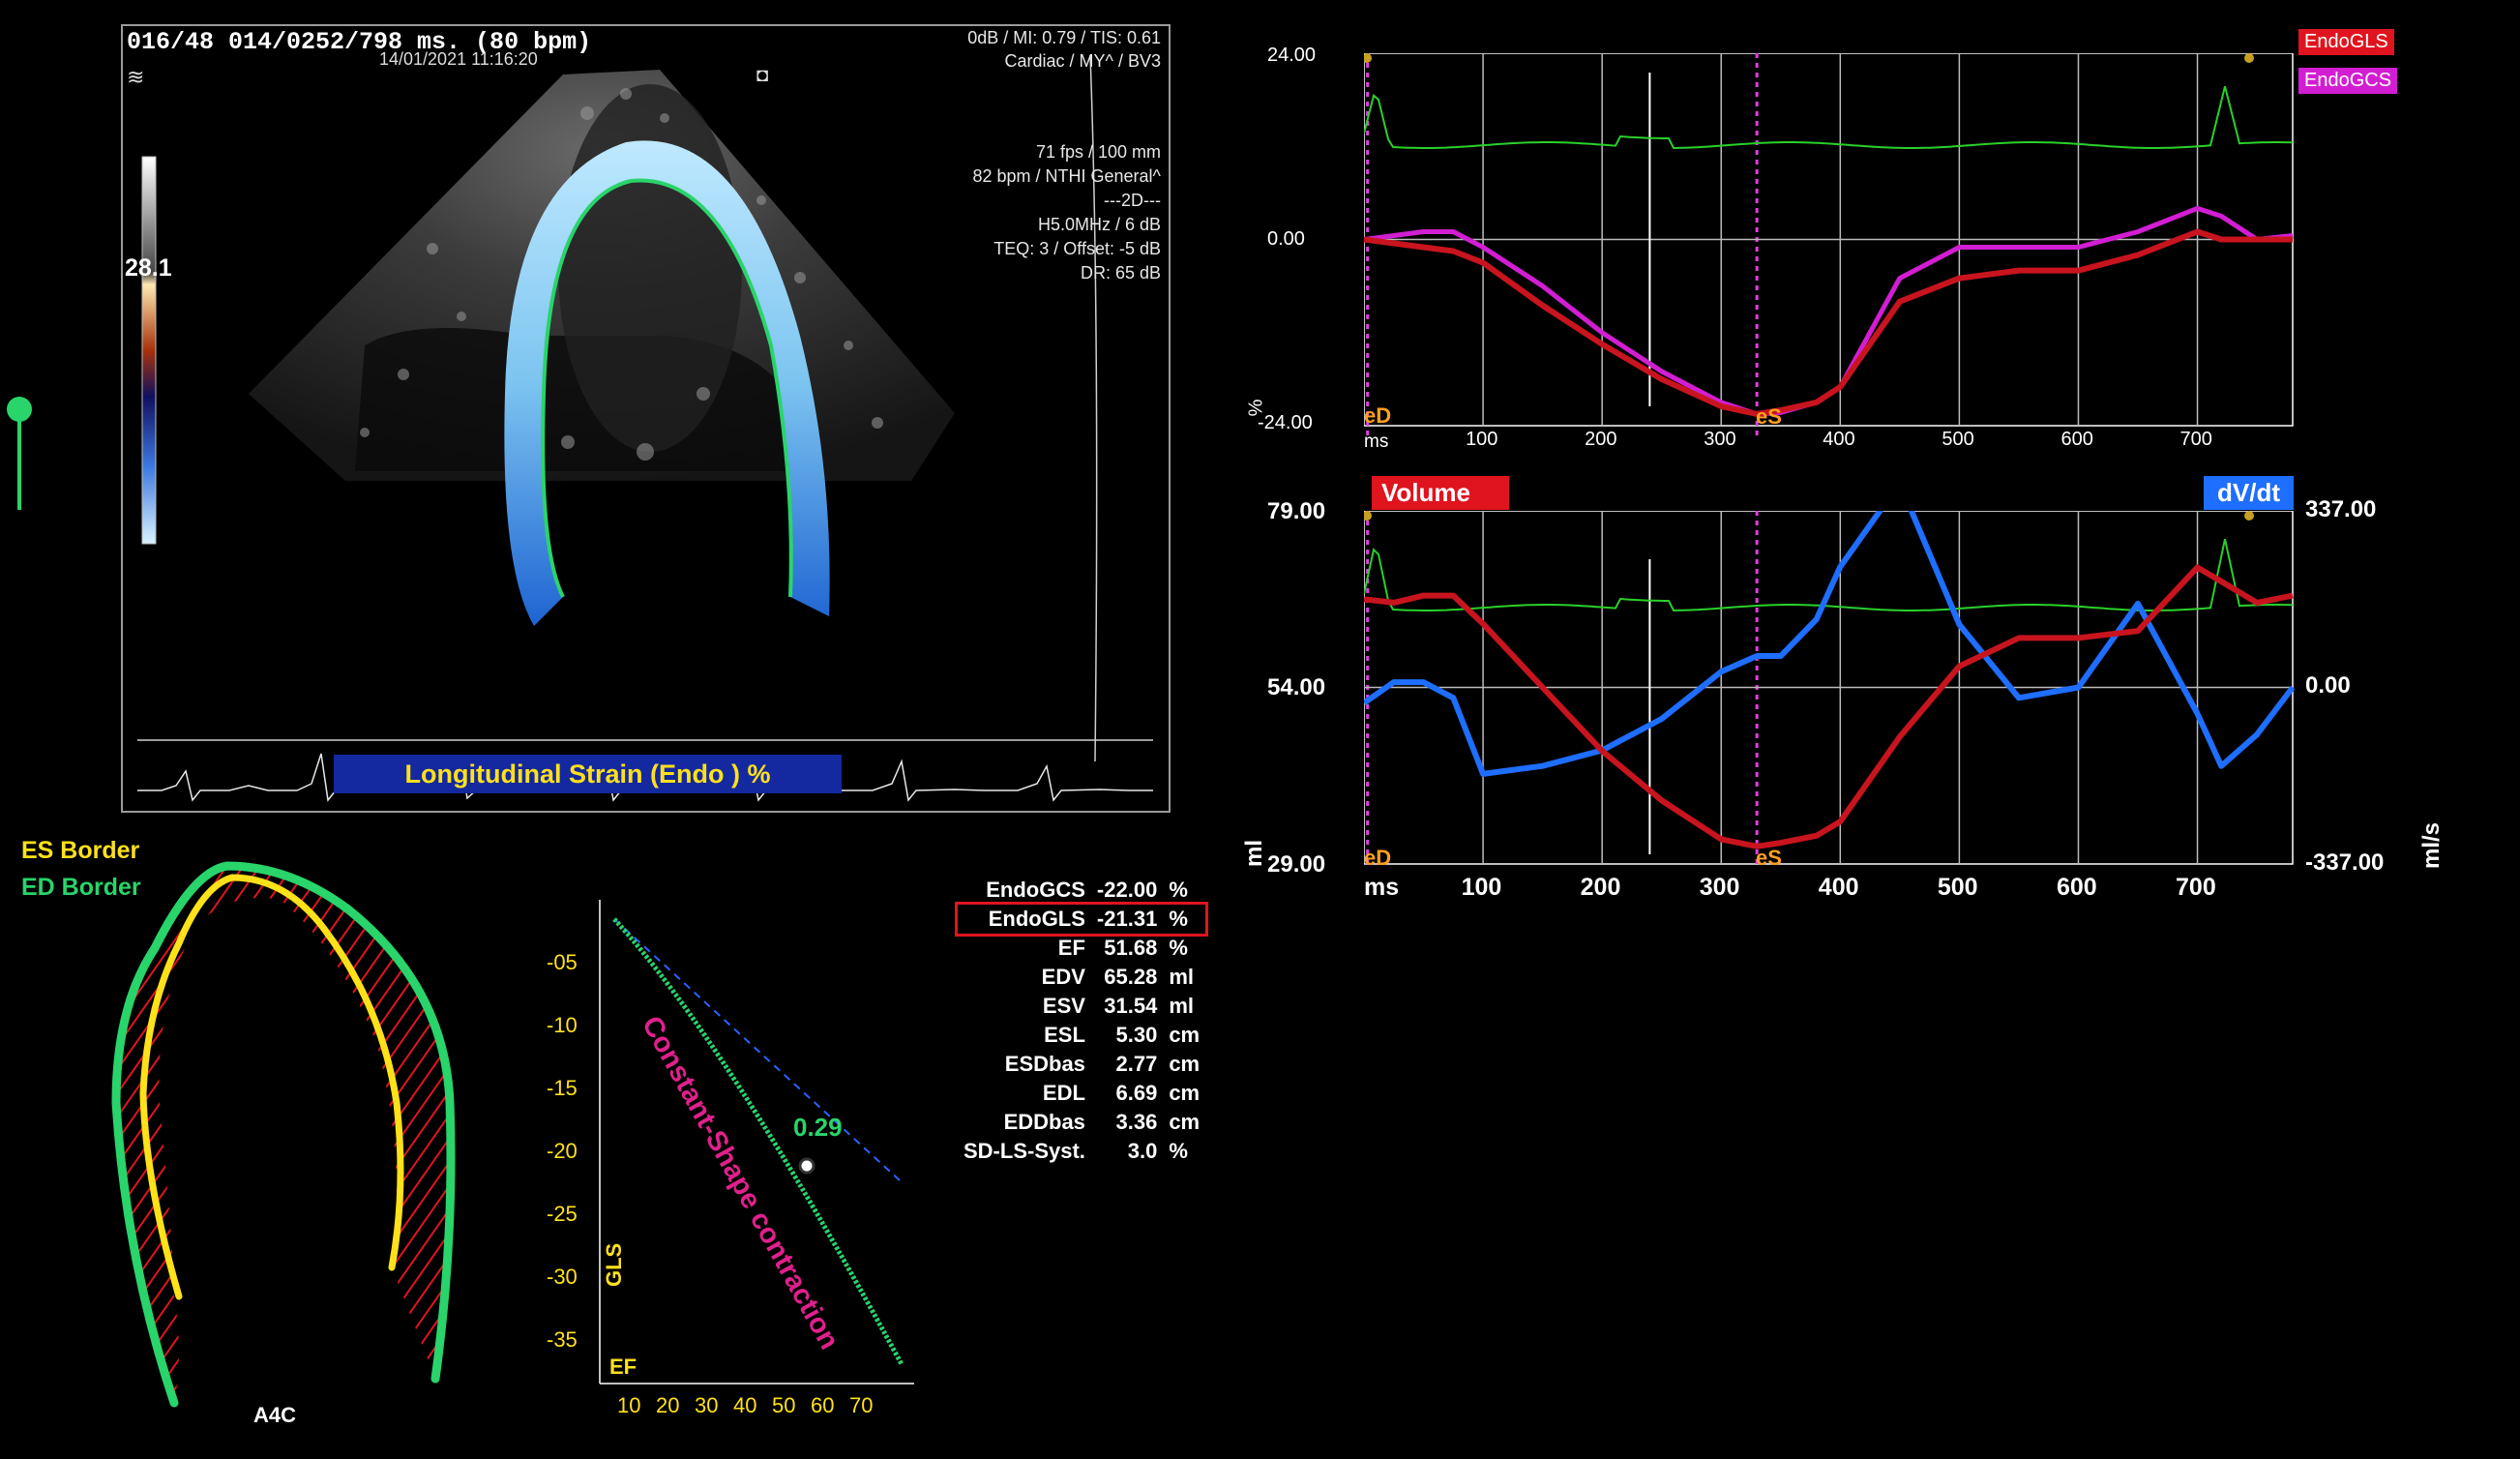 The height and width of the screenshot is (1459, 2520). What do you see at coordinates (562, 1339) in the screenshot?
I see `y-tick: -35` at bounding box center [562, 1339].